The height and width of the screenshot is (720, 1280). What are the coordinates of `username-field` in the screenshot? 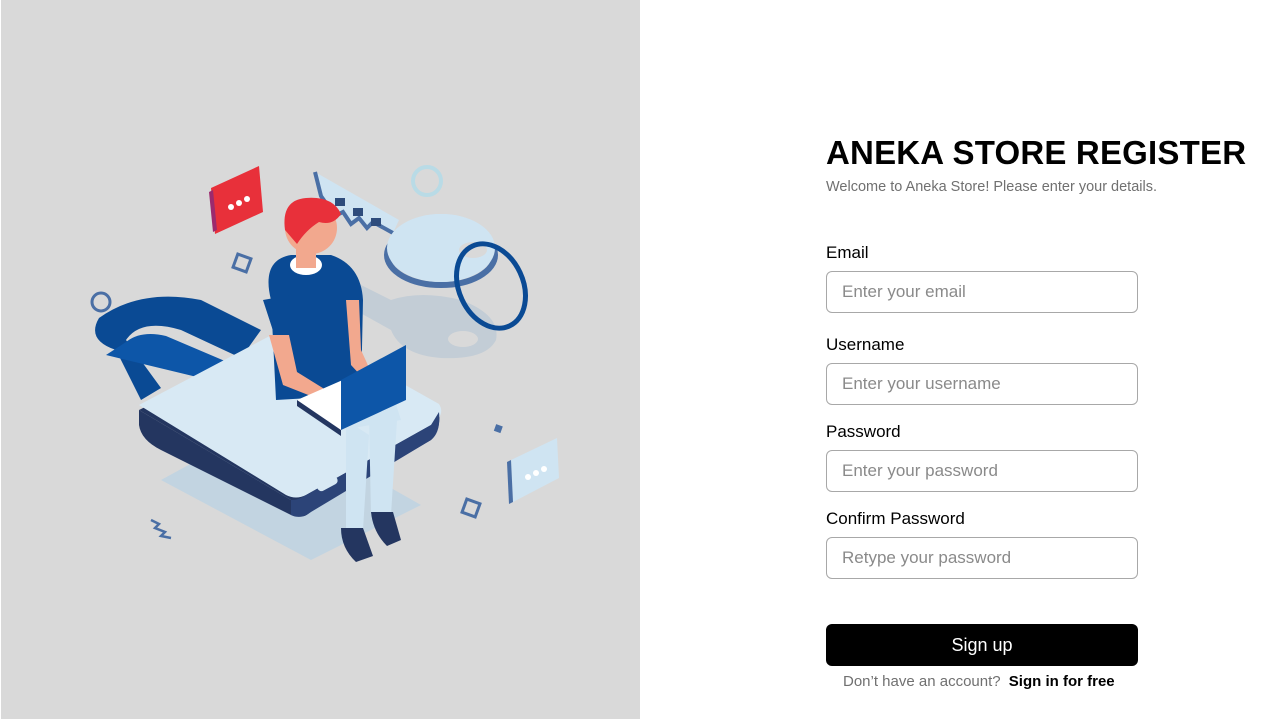 It's located at (982, 384).